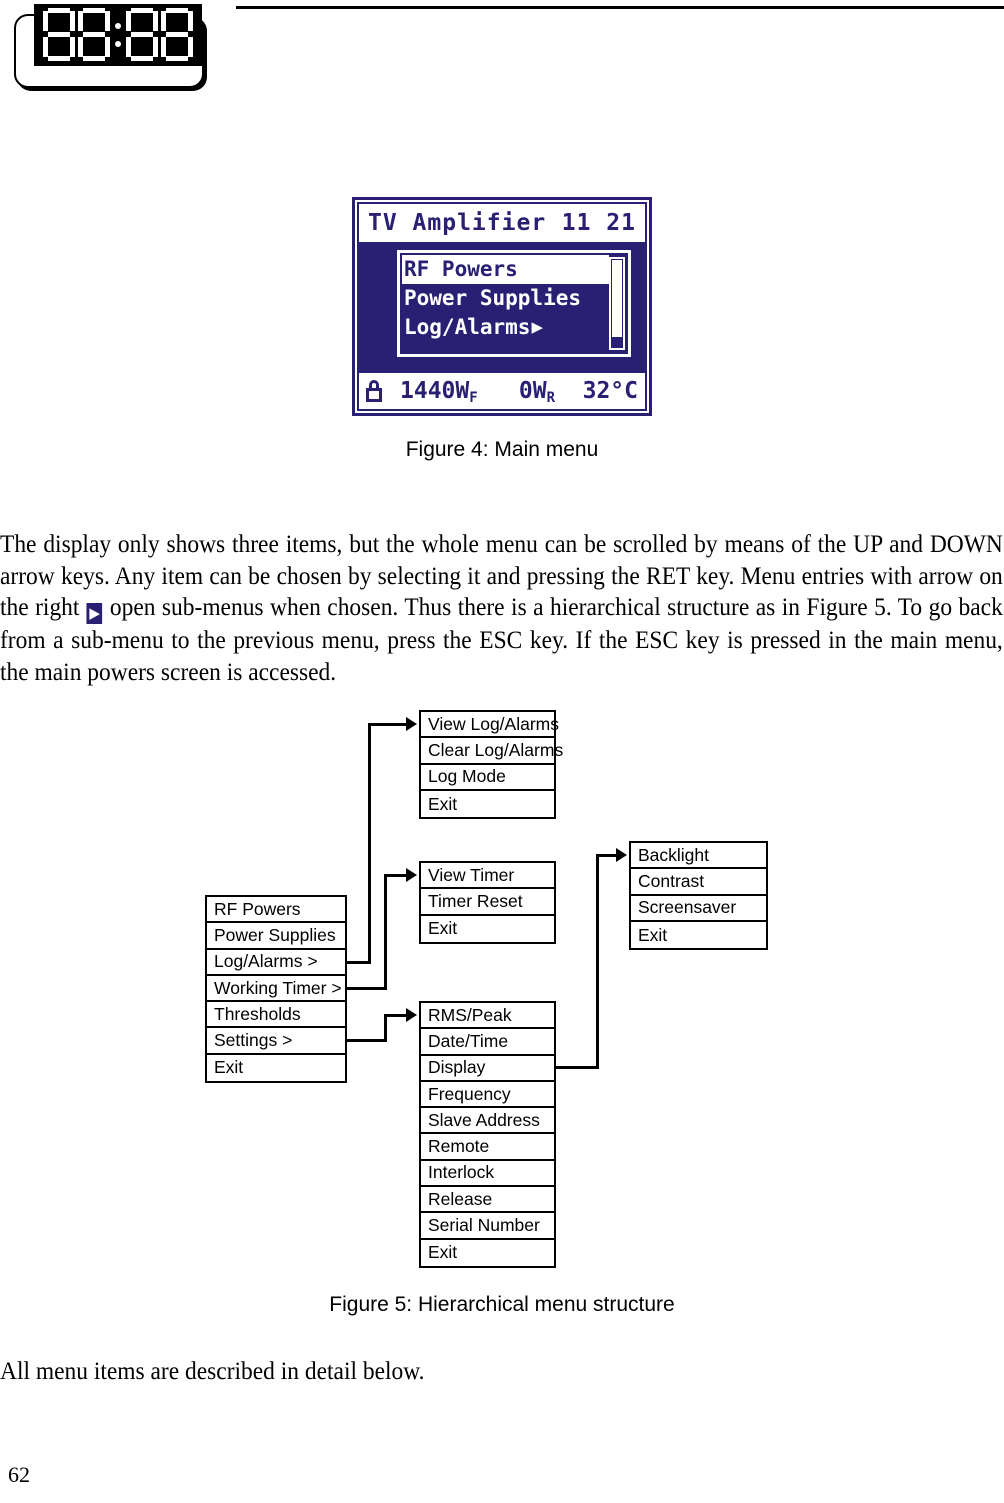  I want to click on diagram-menu-item: Timer Reset, so click(487, 902).